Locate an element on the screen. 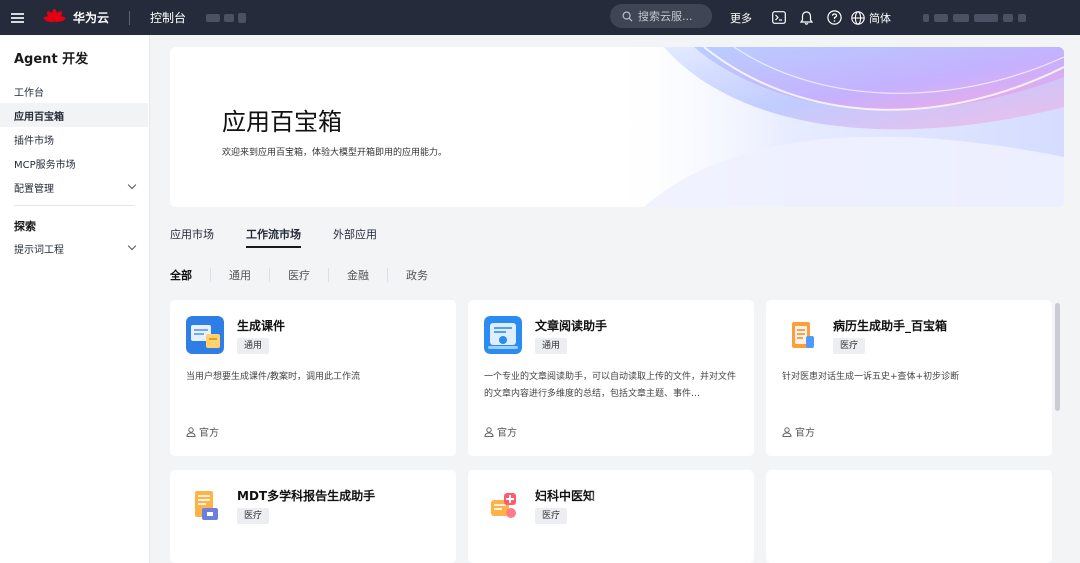 This screenshot has height=563, width=1080. huawei-logo: 华为云 is located at coordinates (76, 17).